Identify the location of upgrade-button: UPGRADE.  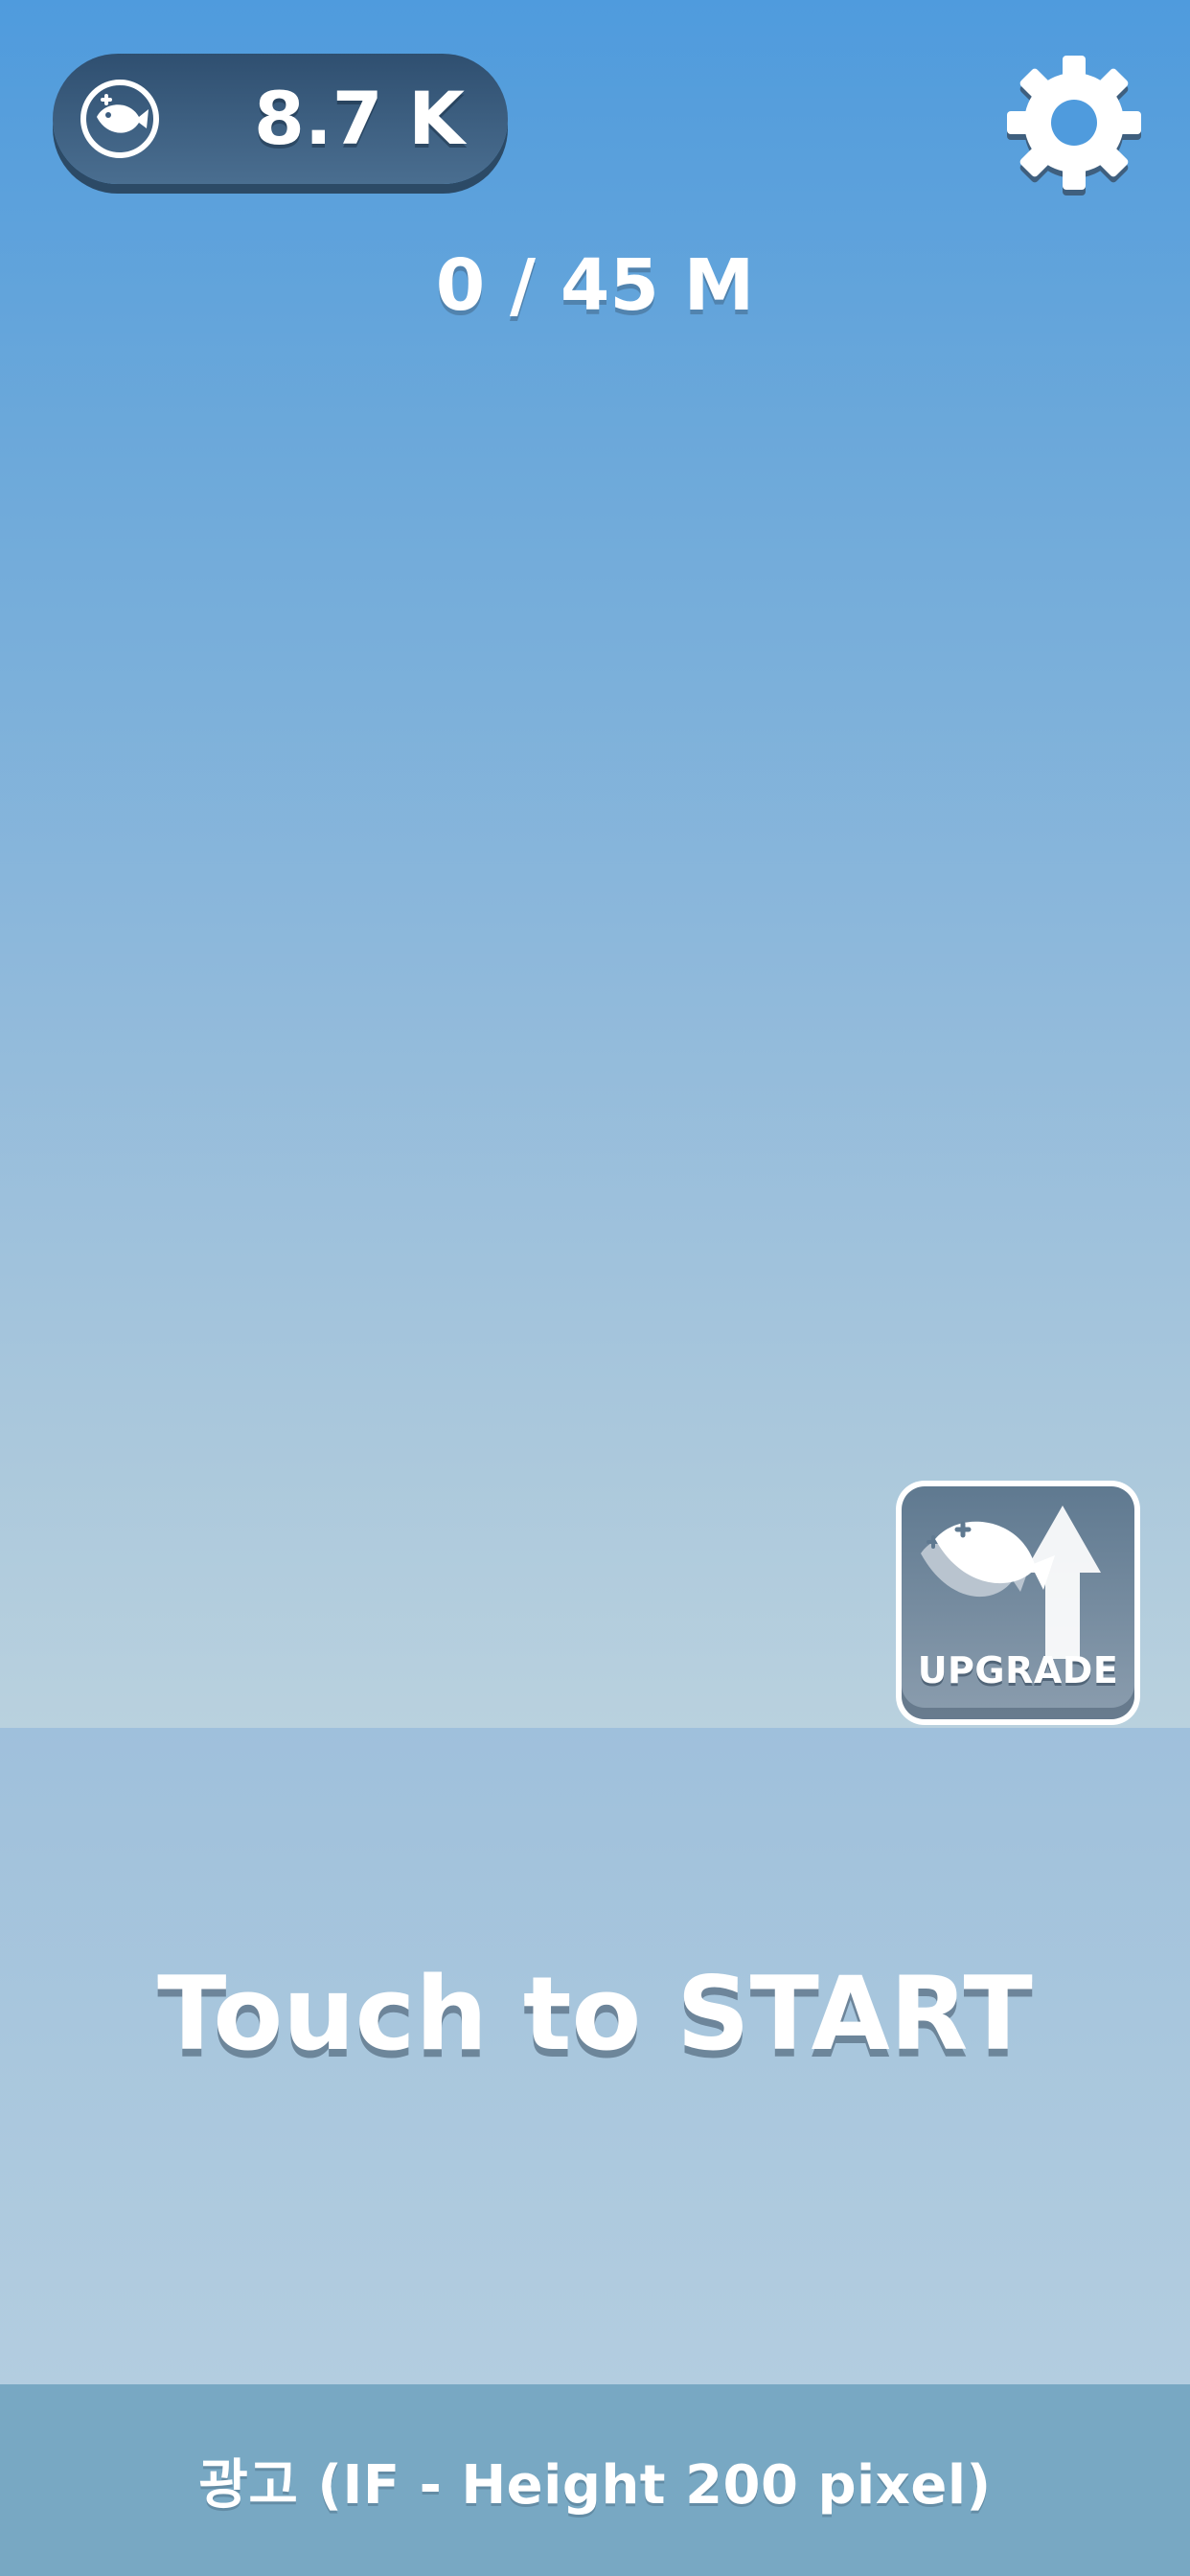
(1018, 1603).